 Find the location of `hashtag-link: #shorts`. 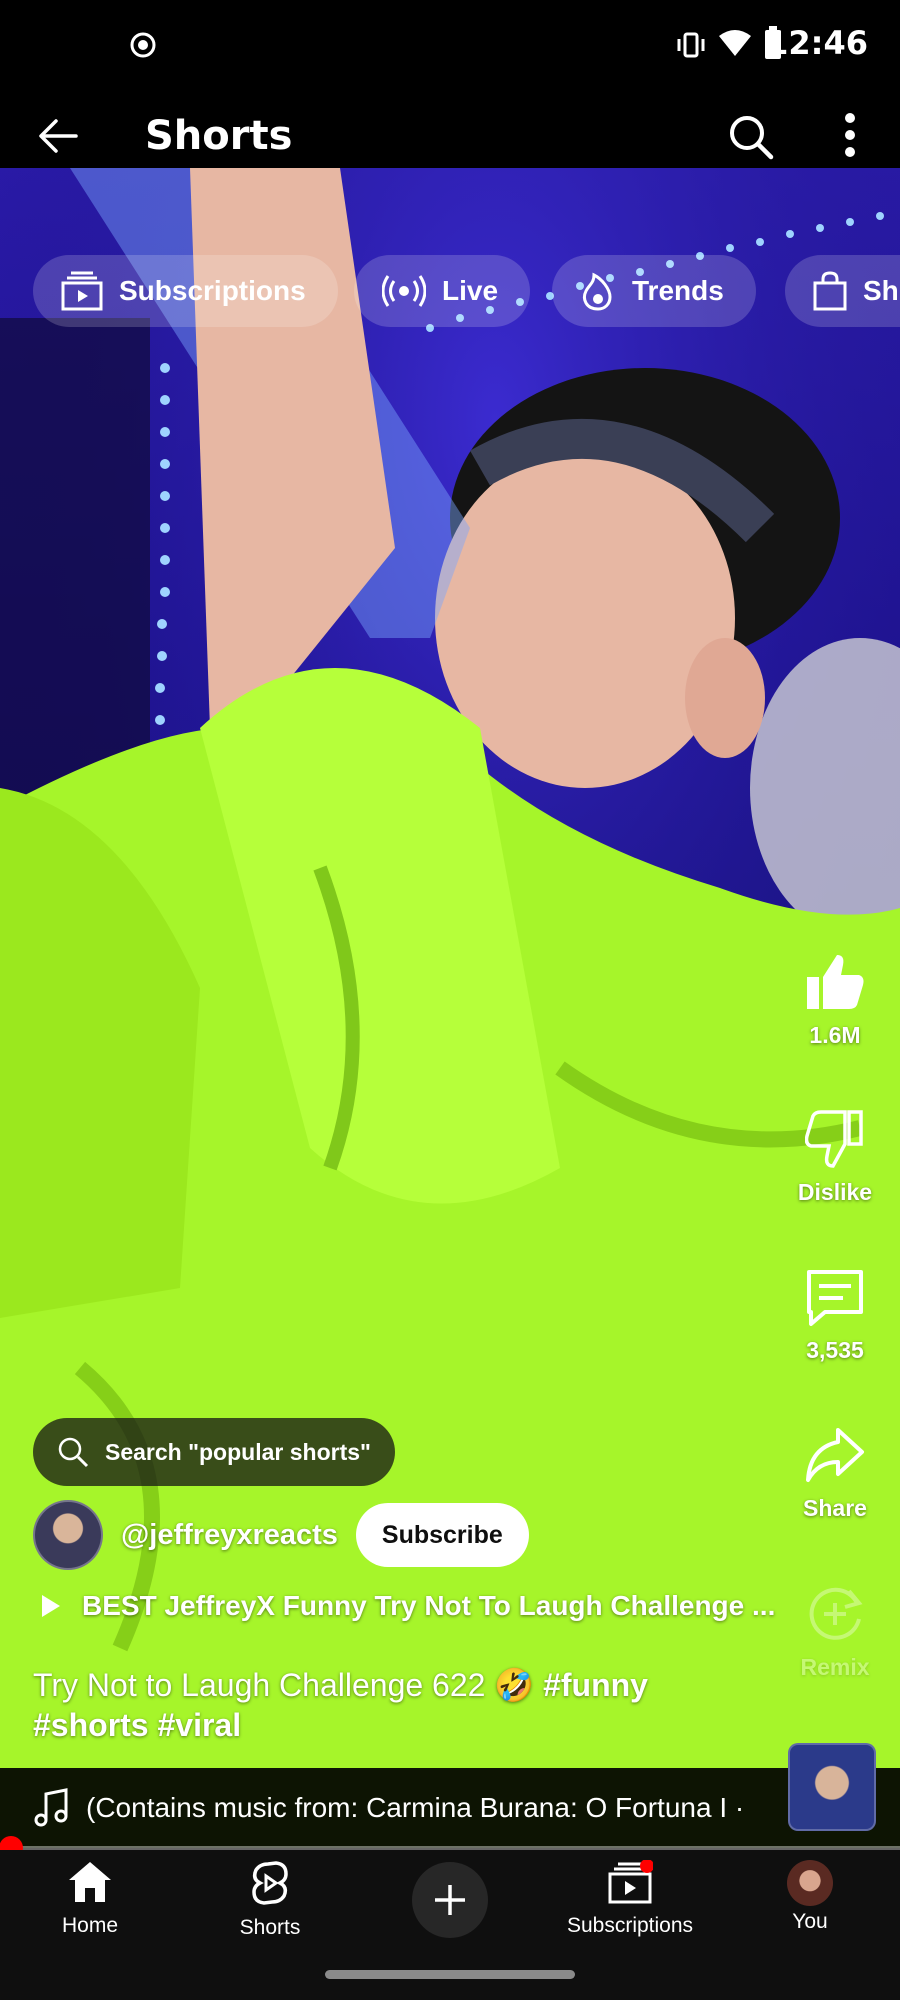

hashtag-link: #shorts is located at coordinates (91, 1725).